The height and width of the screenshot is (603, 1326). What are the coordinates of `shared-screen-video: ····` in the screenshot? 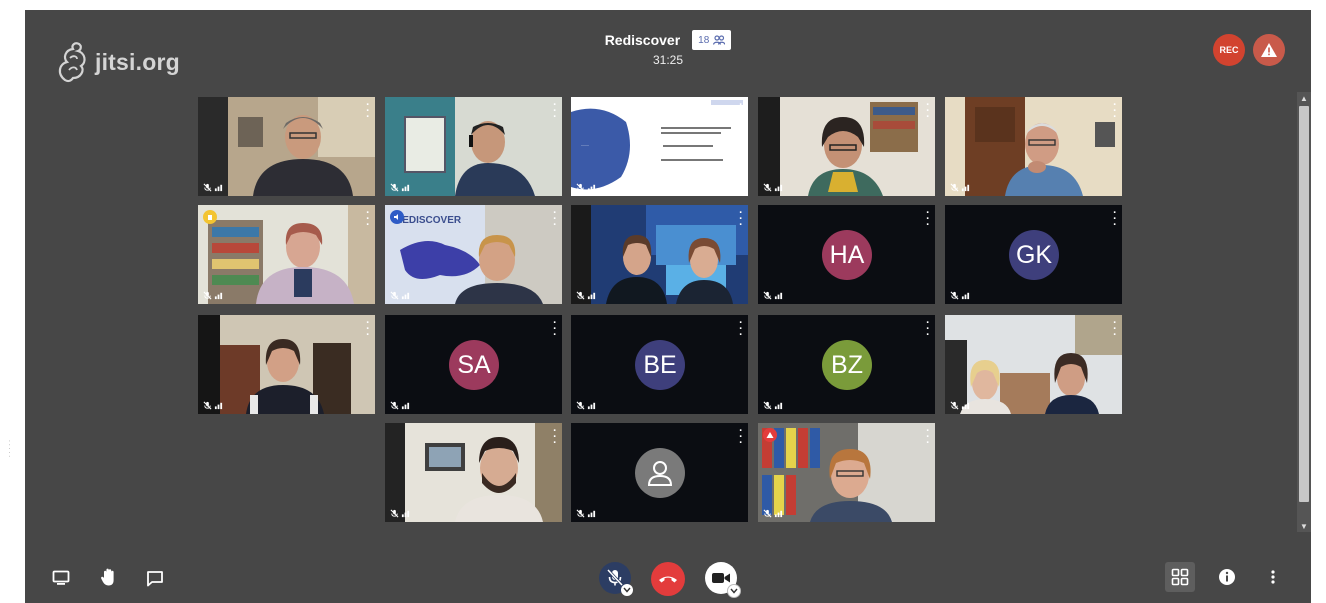 It's located at (659, 146).